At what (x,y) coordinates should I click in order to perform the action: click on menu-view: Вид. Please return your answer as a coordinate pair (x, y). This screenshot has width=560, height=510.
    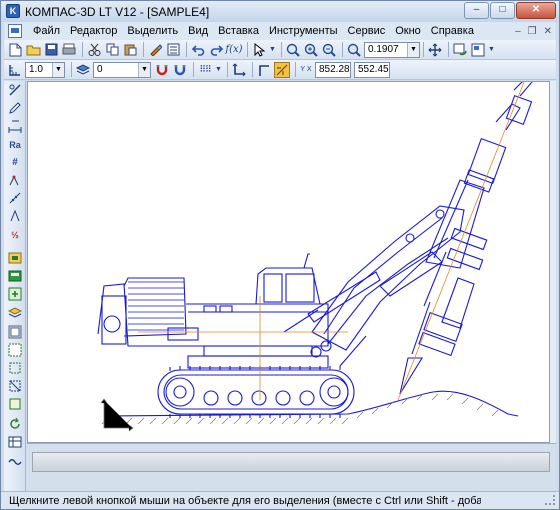
    Looking at the image, I should click on (198, 31).